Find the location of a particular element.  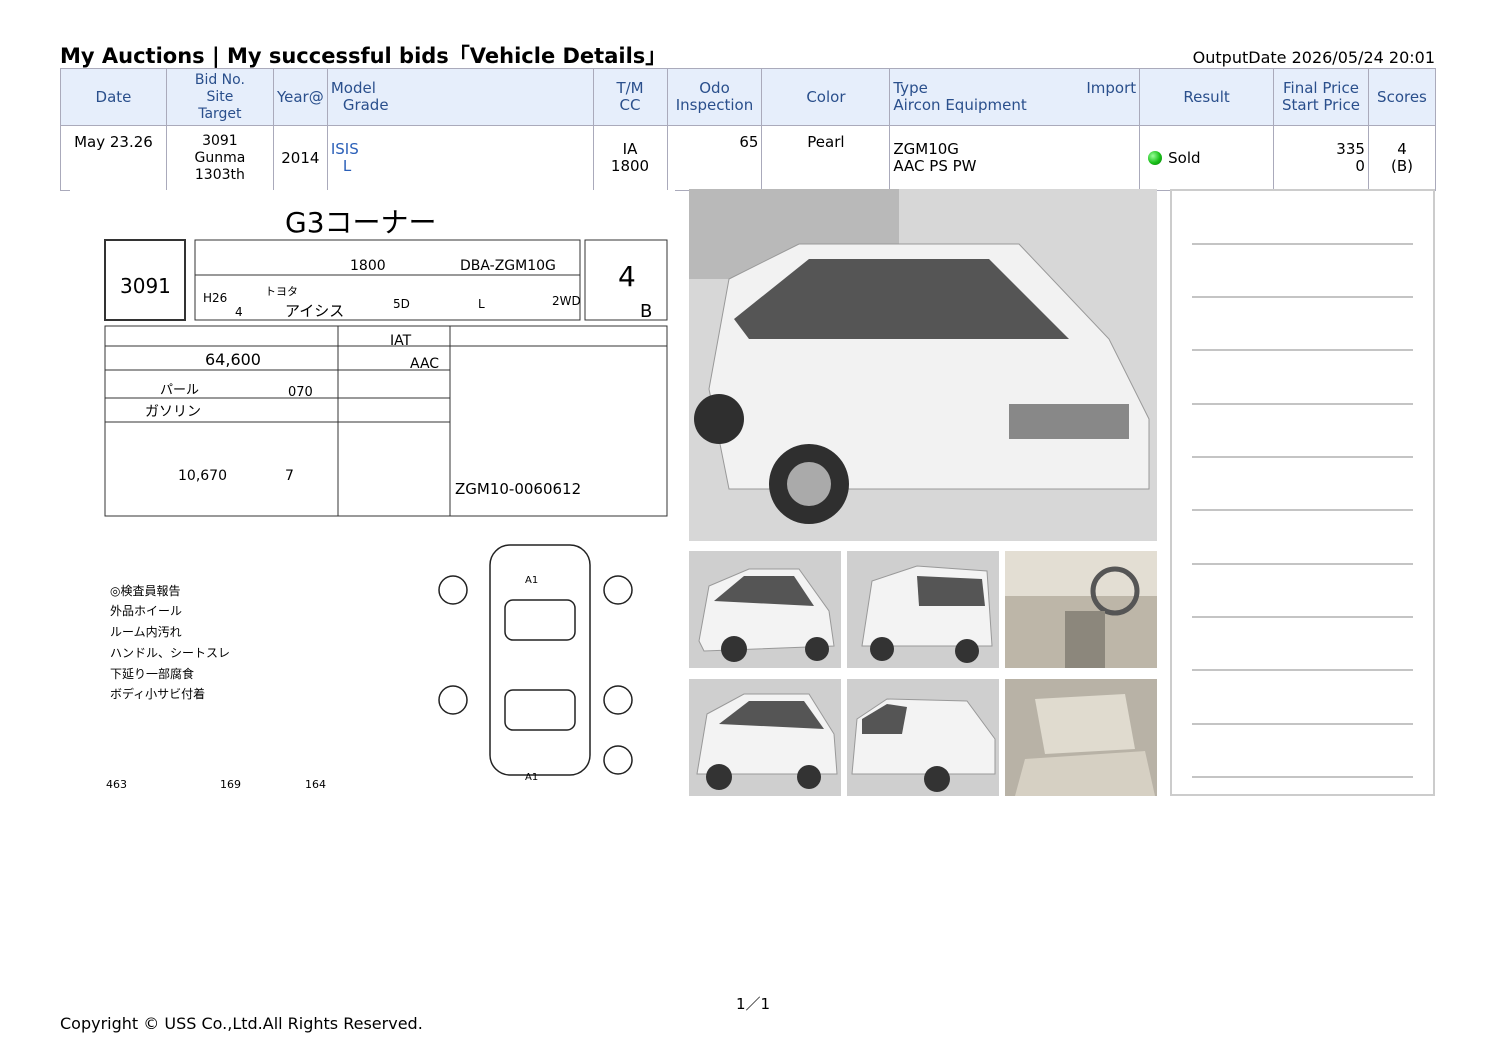

sheet-grade: L is located at coordinates (481, 304).